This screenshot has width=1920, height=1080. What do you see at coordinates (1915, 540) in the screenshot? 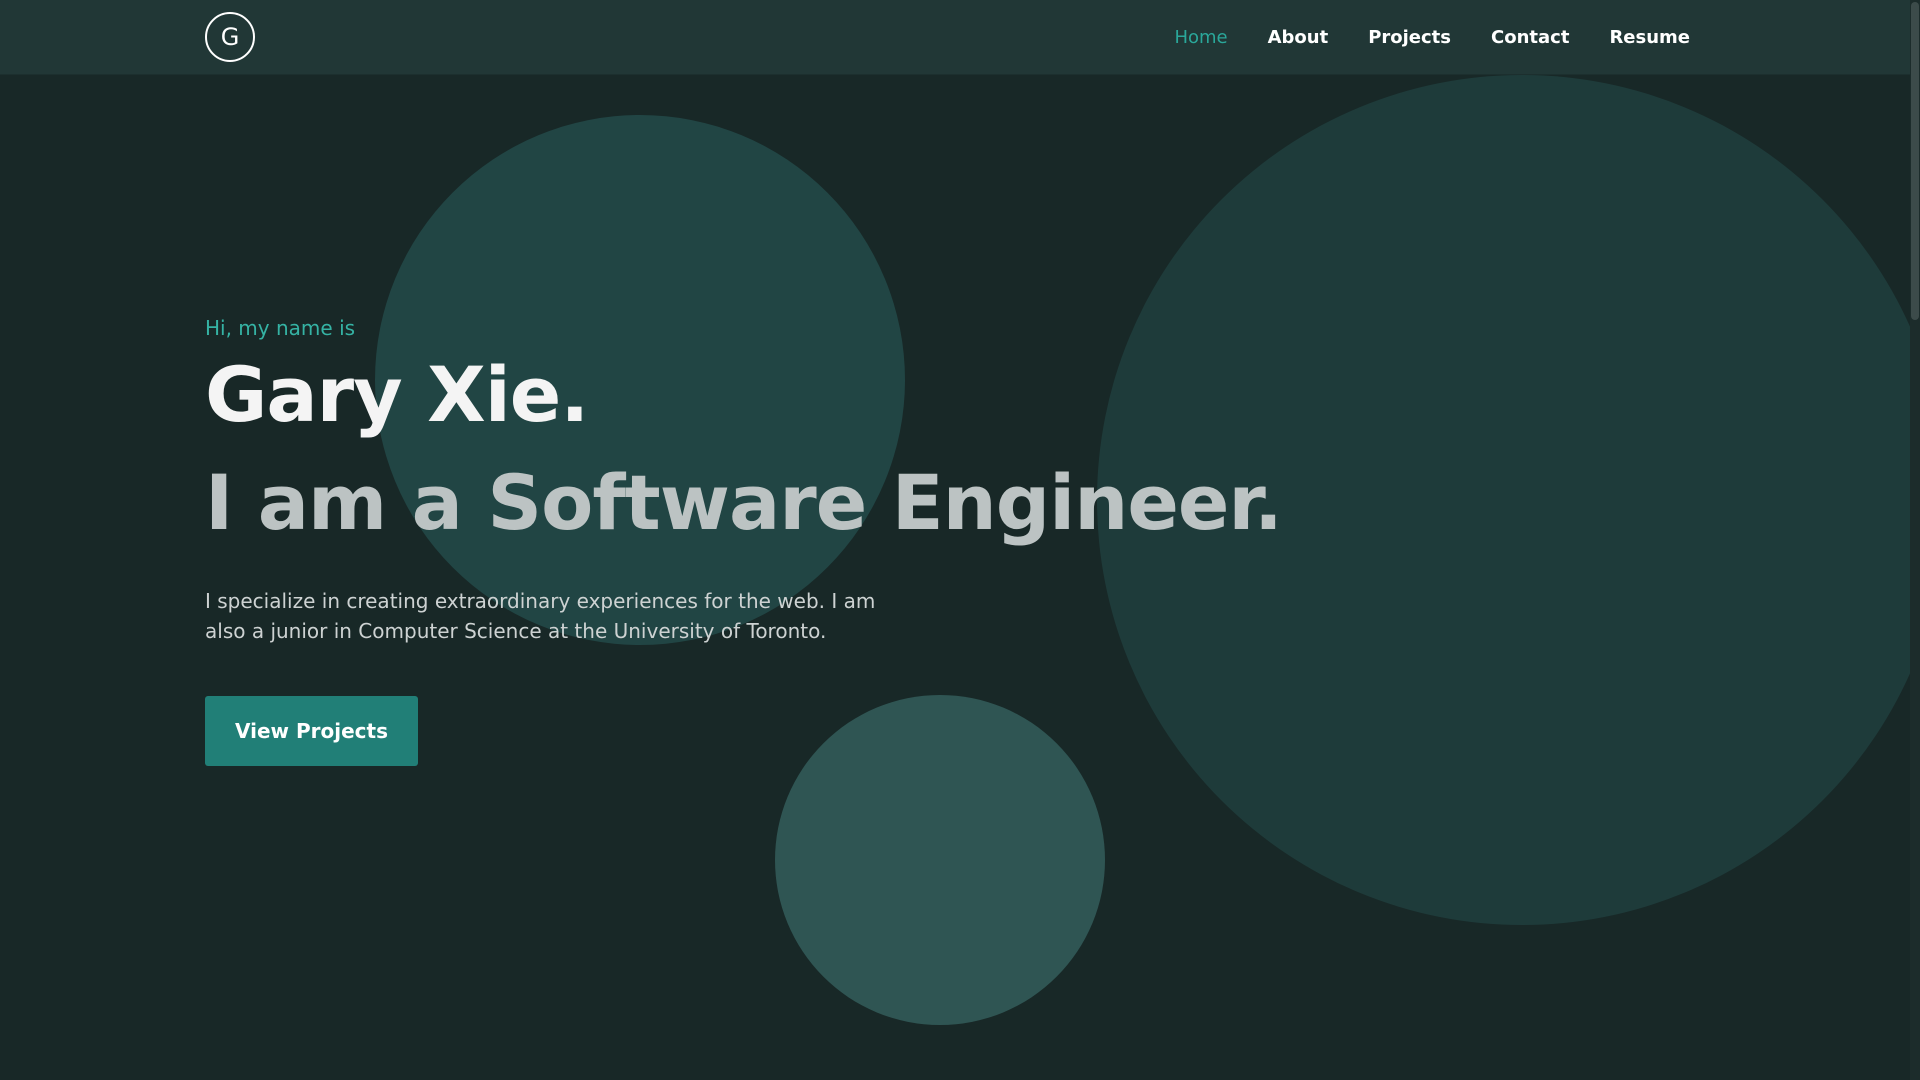
I see `scrollbar` at bounding box center [1915, 540].